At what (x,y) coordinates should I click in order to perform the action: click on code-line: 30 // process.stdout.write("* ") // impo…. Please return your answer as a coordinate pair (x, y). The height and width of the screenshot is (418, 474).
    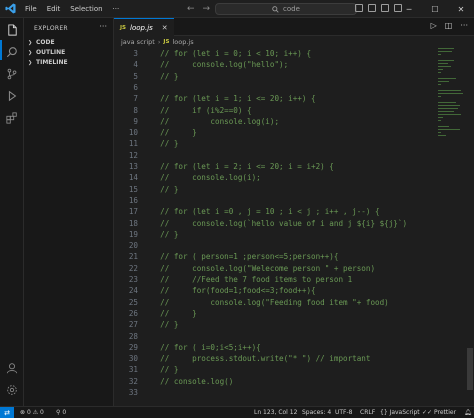
    Looking at the image, I should click on (274, 358).